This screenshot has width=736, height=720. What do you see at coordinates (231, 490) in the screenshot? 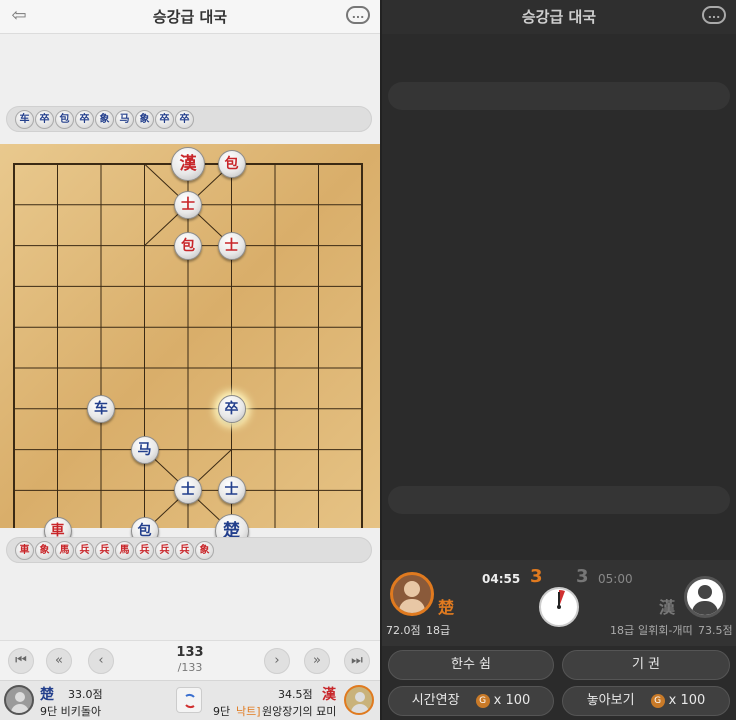
I see `blue-piece: 士` at bounding box center [231, 490].